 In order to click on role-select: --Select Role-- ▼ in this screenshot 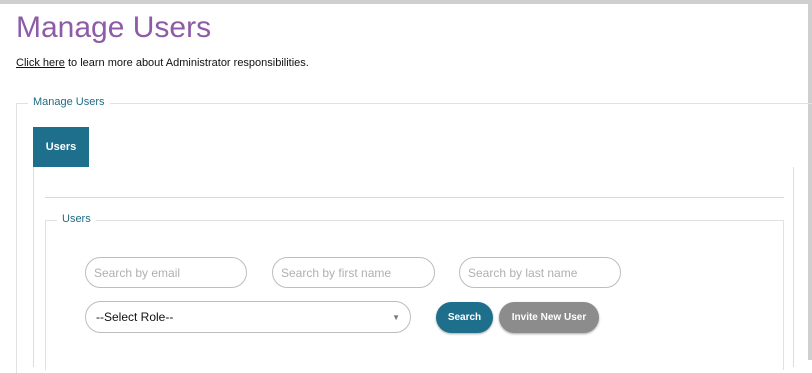, I will do `click(248, 317)`.